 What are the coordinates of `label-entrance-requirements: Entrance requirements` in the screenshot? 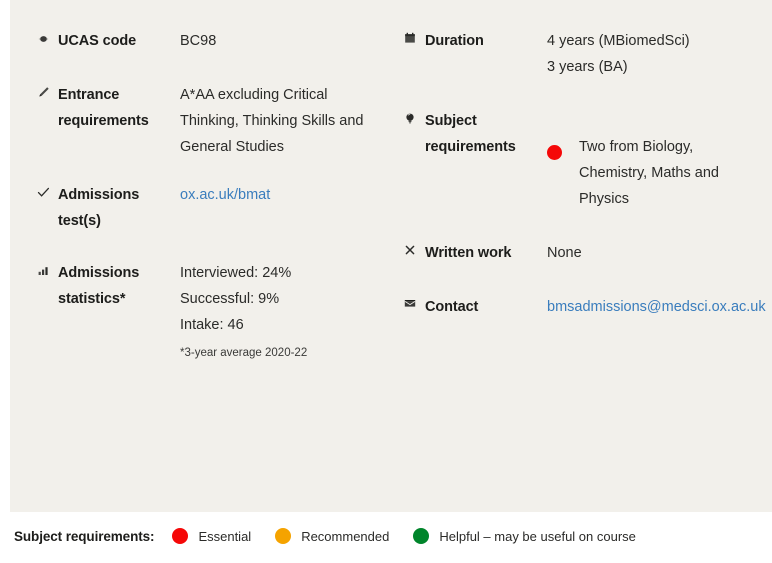 It's located at (103, 108).